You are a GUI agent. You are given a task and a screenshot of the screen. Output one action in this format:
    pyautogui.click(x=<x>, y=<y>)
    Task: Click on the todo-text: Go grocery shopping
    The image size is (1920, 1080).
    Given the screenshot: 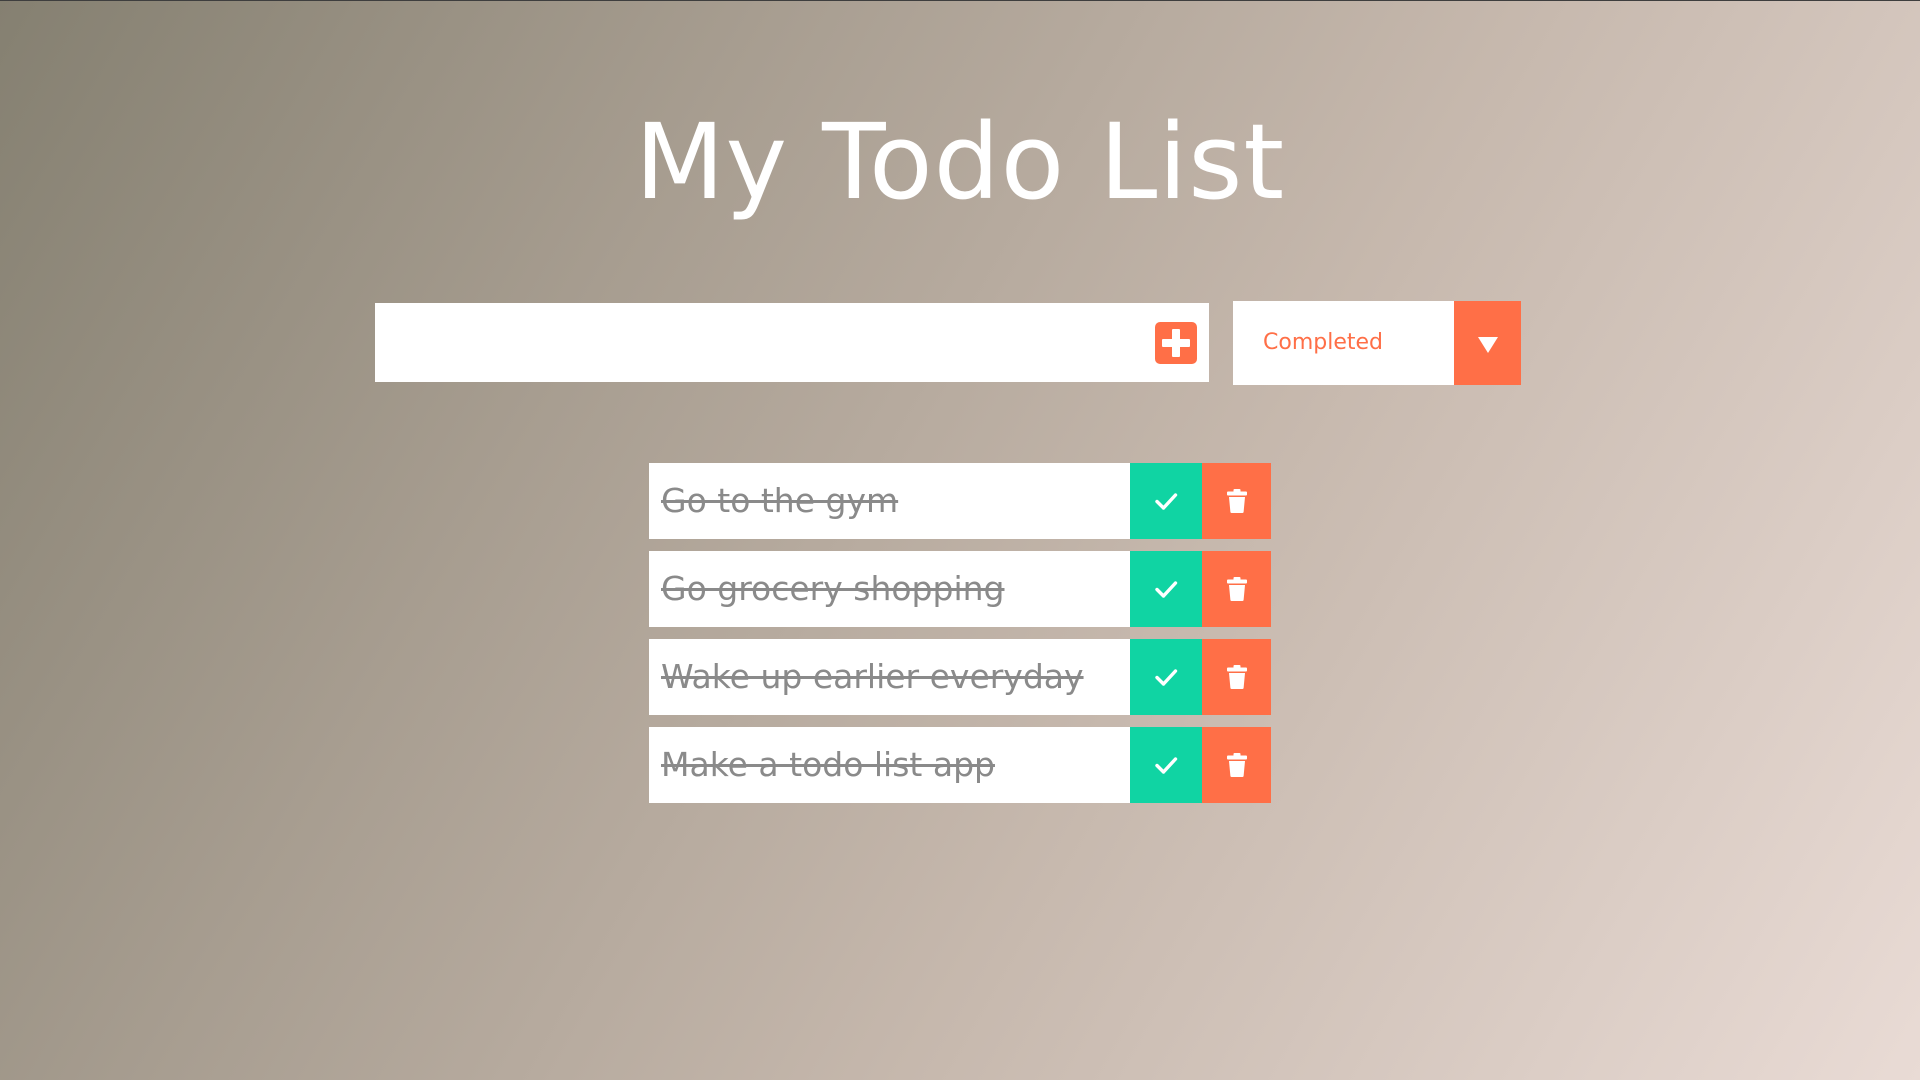 What is the action you would take?
    pyautogui.click(x=833, y=588)
    